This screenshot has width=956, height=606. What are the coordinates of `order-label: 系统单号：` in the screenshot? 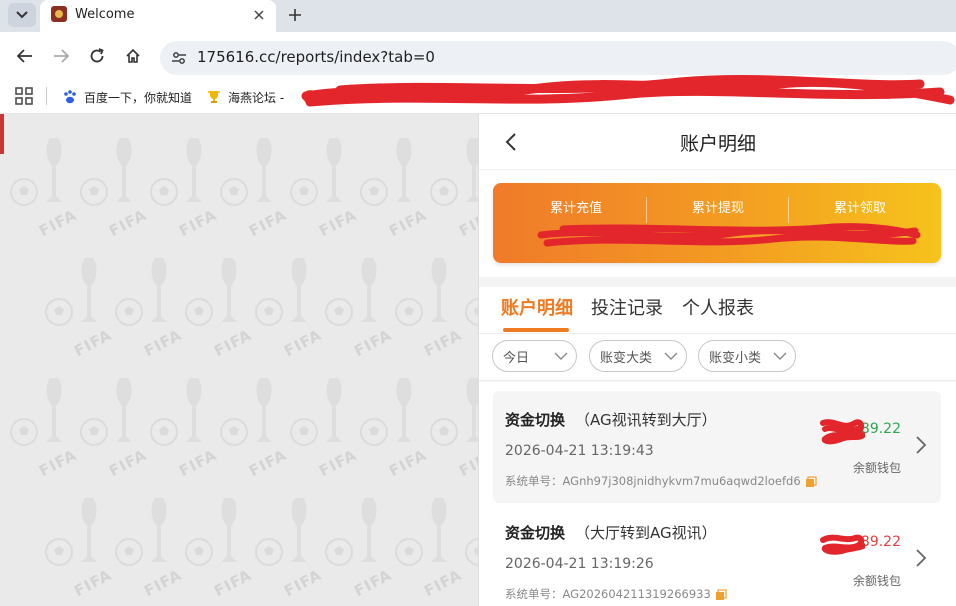 It's located at (534, 481).